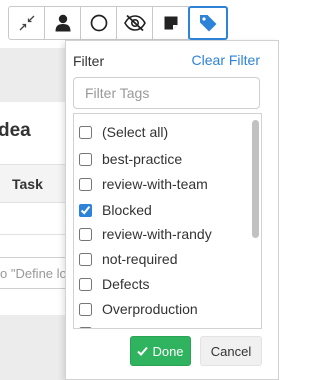 This screenshot has width=320, height=380. Describe the element at coordinates (85, 132) in the screenshot. I see `select-all-checkbox` at that location.